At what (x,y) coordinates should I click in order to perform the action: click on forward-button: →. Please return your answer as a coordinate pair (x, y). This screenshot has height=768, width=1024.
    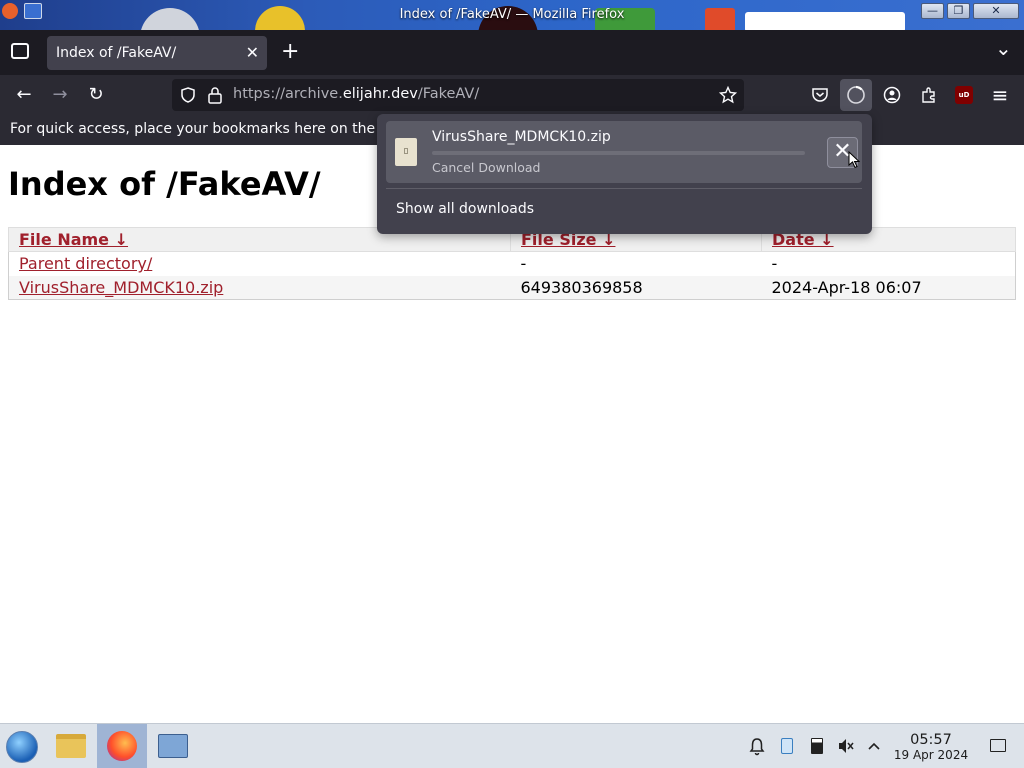
    Looking at the image, I should click on (60, 95).